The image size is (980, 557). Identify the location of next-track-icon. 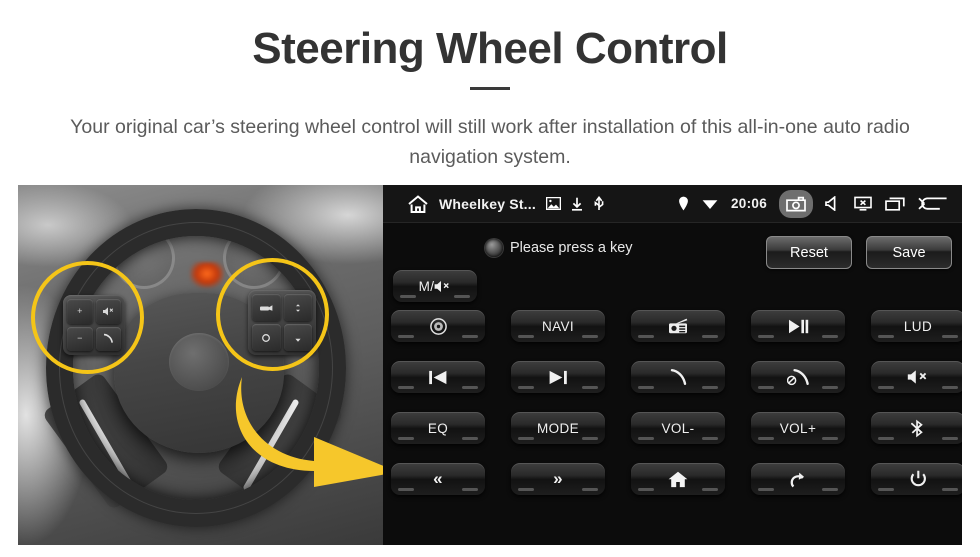
(558, 377).